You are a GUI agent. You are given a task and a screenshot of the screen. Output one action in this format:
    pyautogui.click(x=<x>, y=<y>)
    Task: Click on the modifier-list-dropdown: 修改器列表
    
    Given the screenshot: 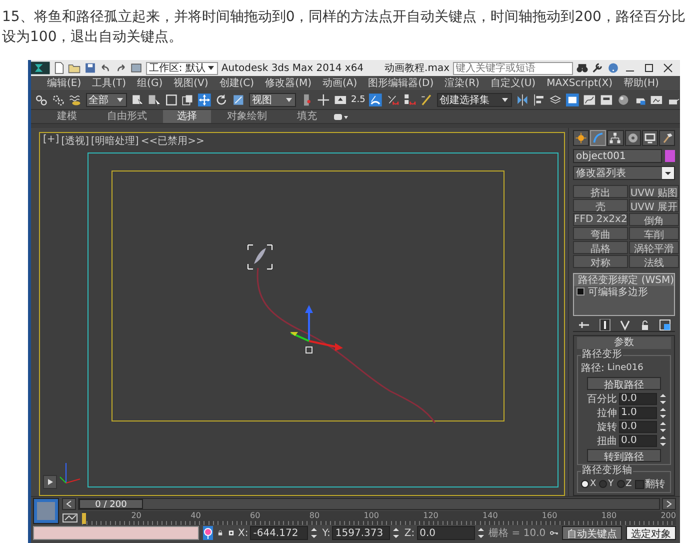 What is the action you would take?
    pyautogui.click(x=624, y=173)
    